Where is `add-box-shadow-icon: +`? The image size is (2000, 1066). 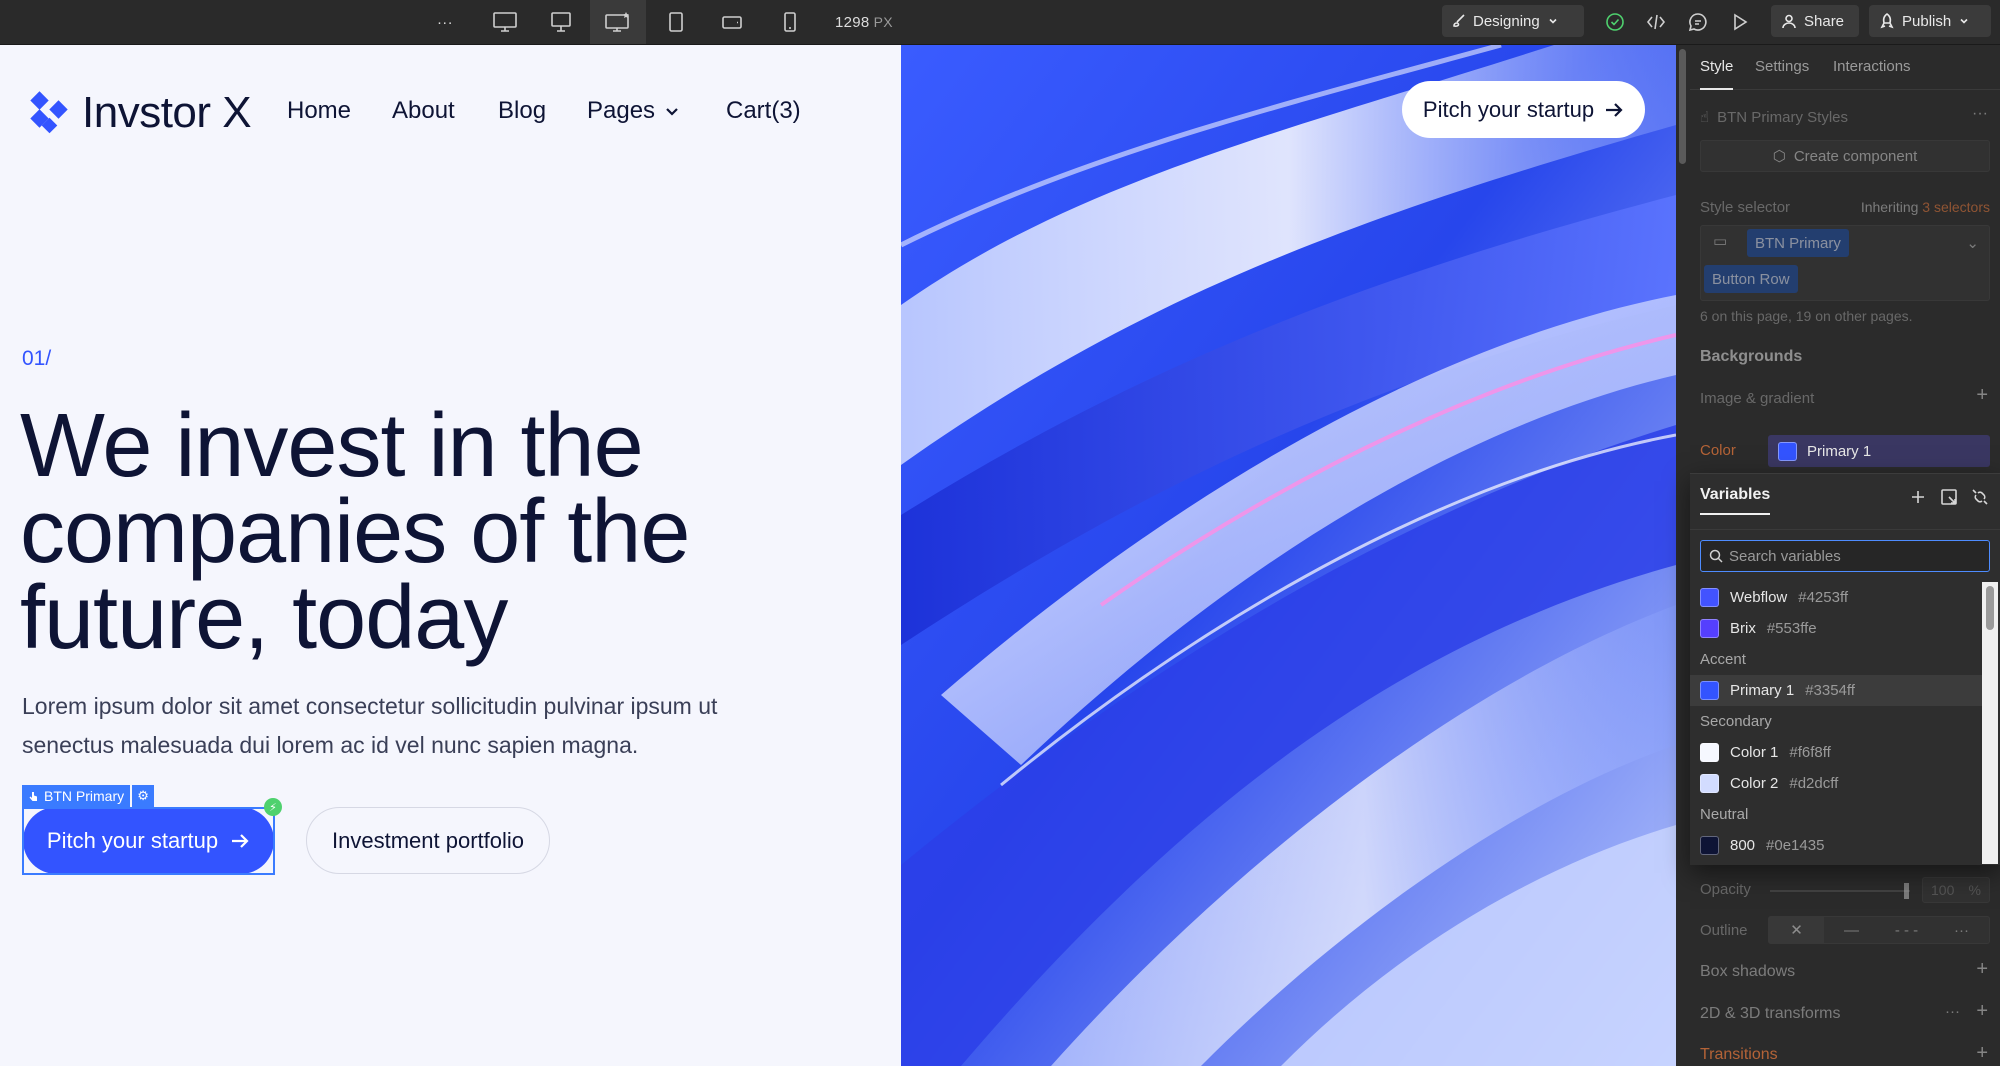 add-box-shadow-icon: + is located at coordinates (1982, 969).